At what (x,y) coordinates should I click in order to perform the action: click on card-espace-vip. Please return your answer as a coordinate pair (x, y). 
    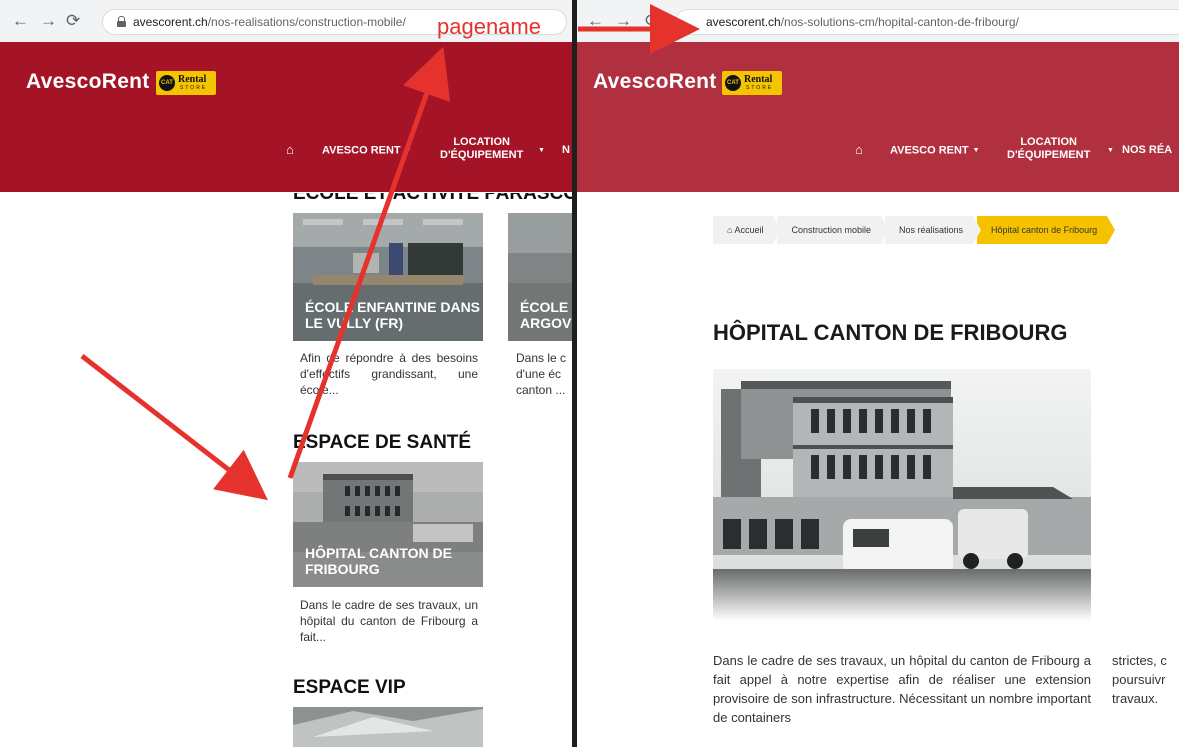
    Looking at the image, I should click on (388, 727).